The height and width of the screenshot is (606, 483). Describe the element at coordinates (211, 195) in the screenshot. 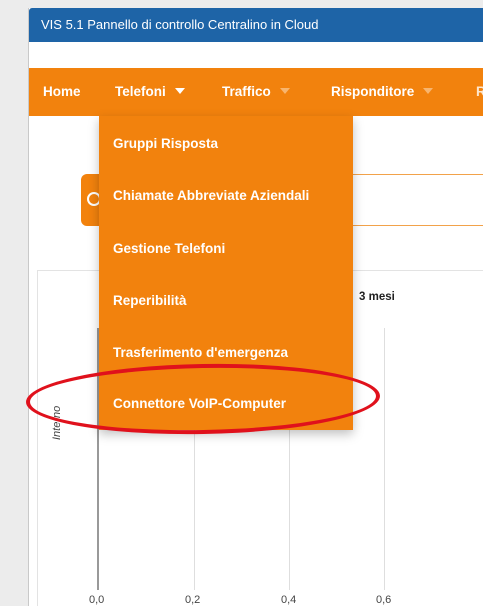

I see `menu-item-chiamate-abbreviate: Chiamate Abbreviate Aziendali` at that location.